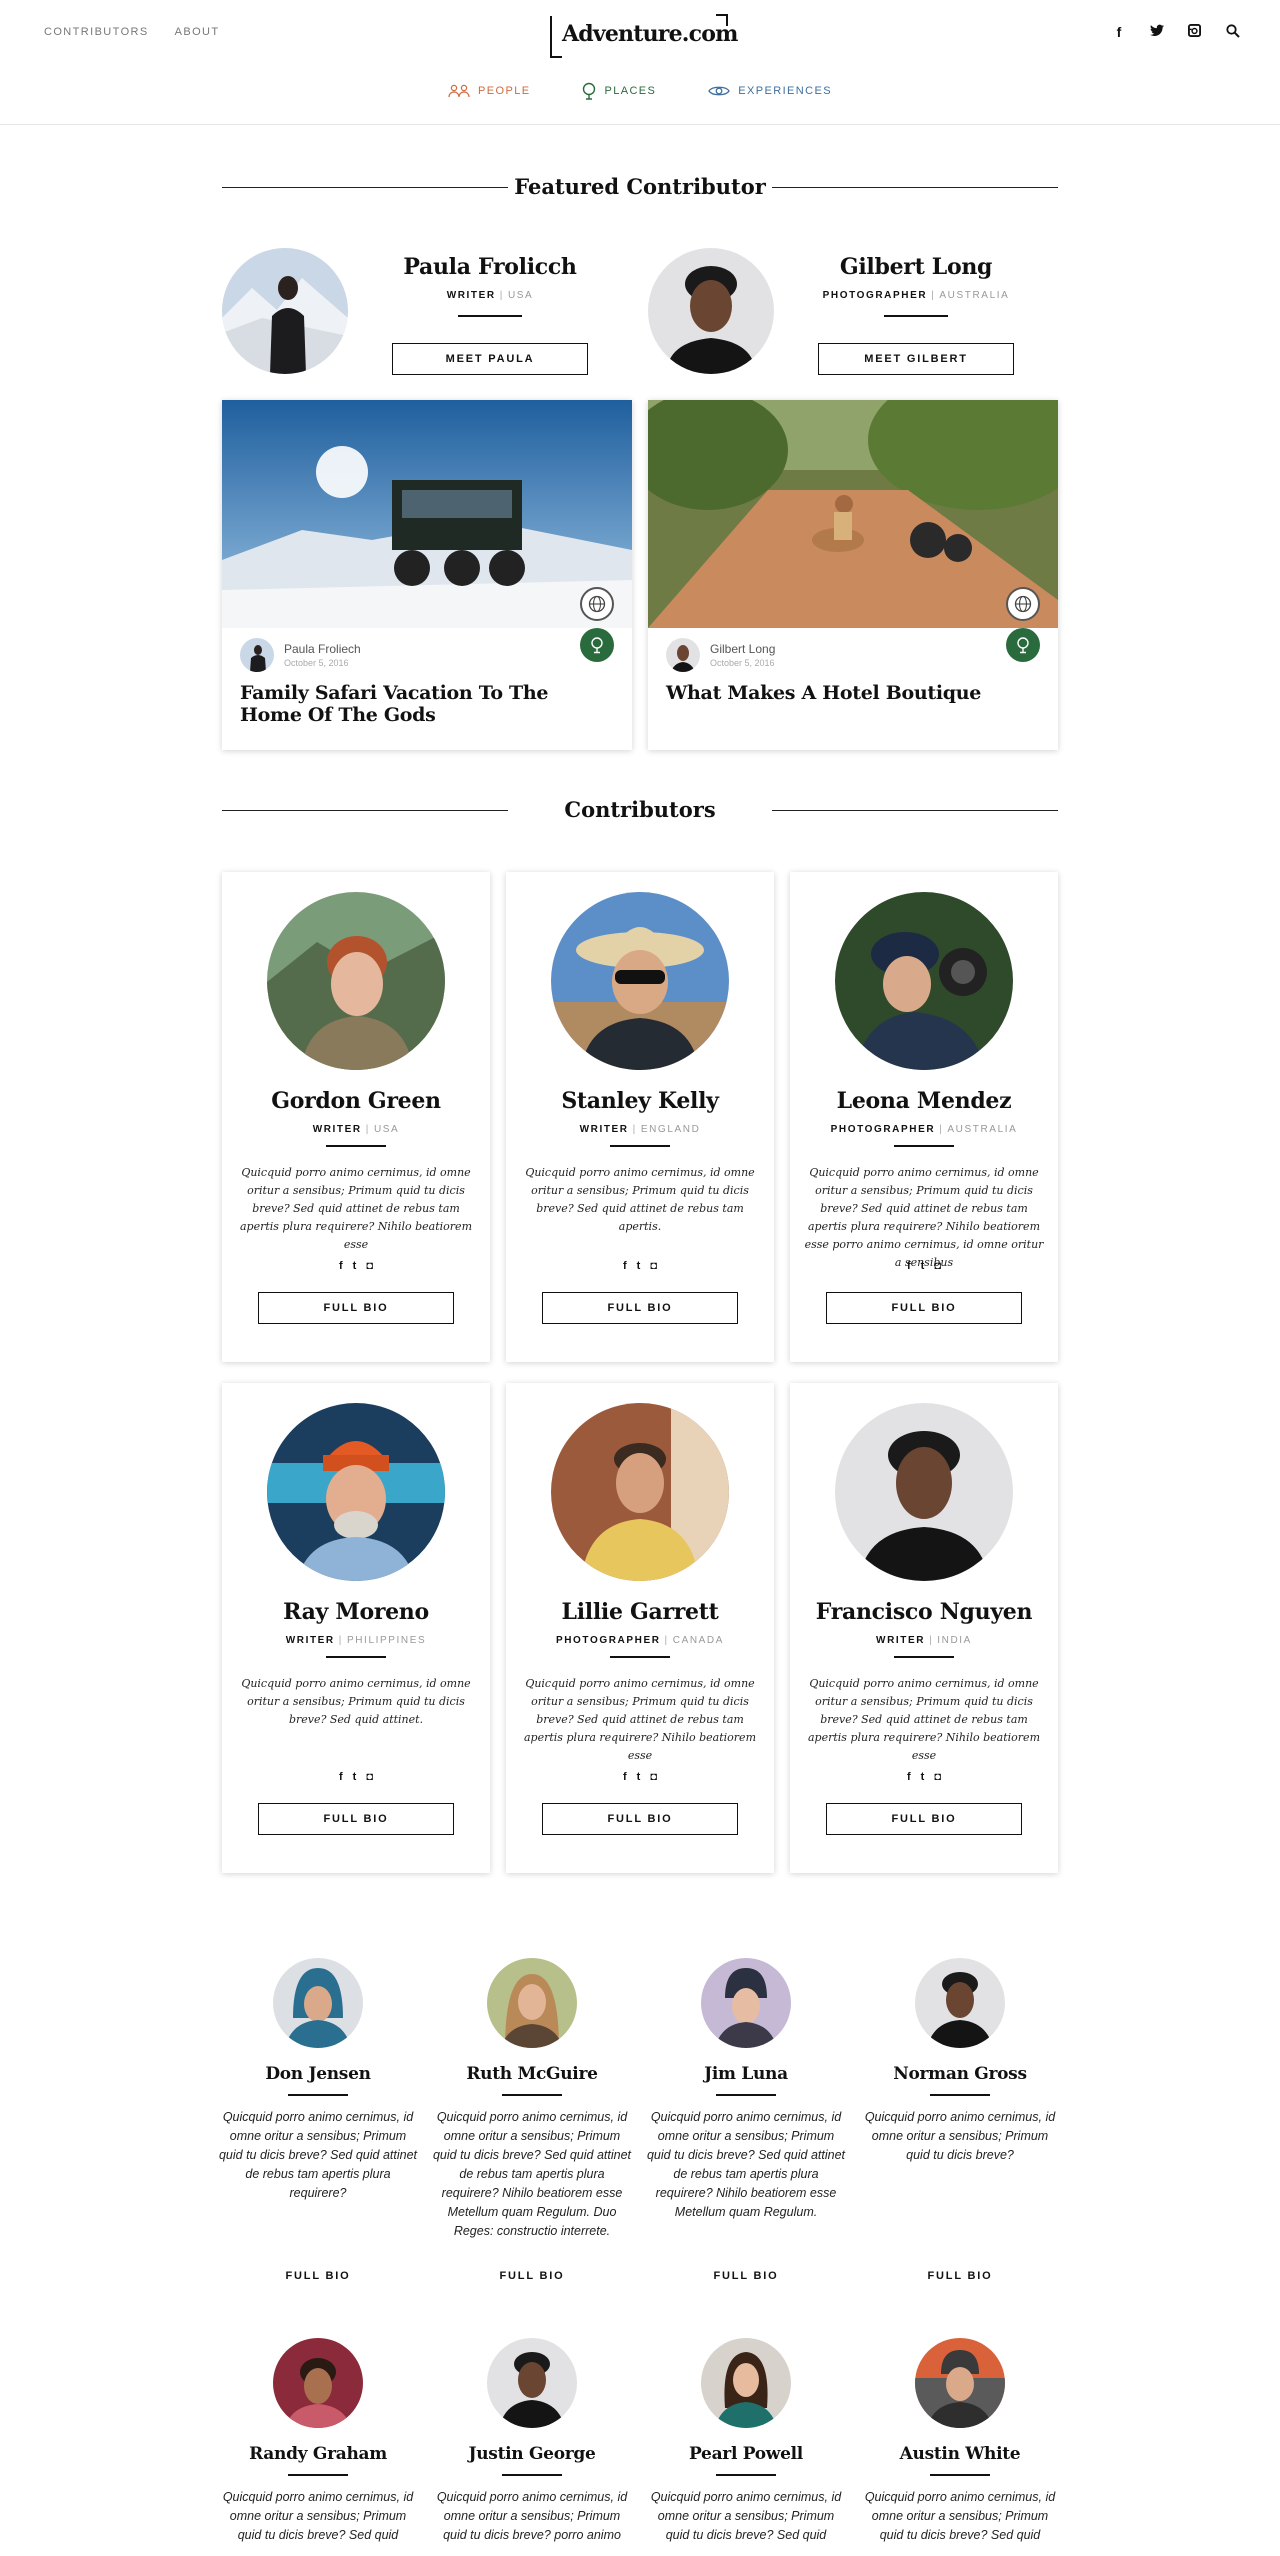  I want to click on logo-text: Adventure.com, so click(650, 34).